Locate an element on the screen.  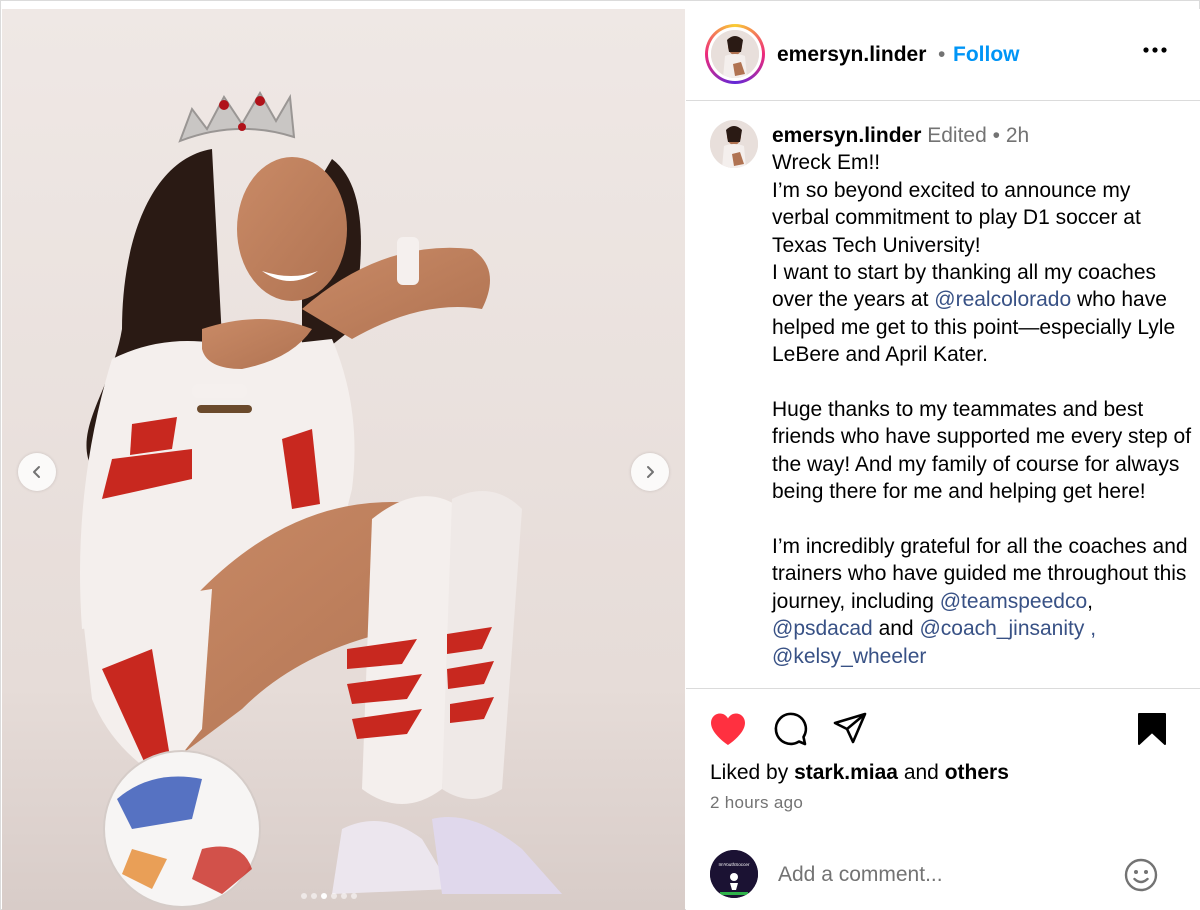
carousel-indicator is located at coordinates (329, 896).